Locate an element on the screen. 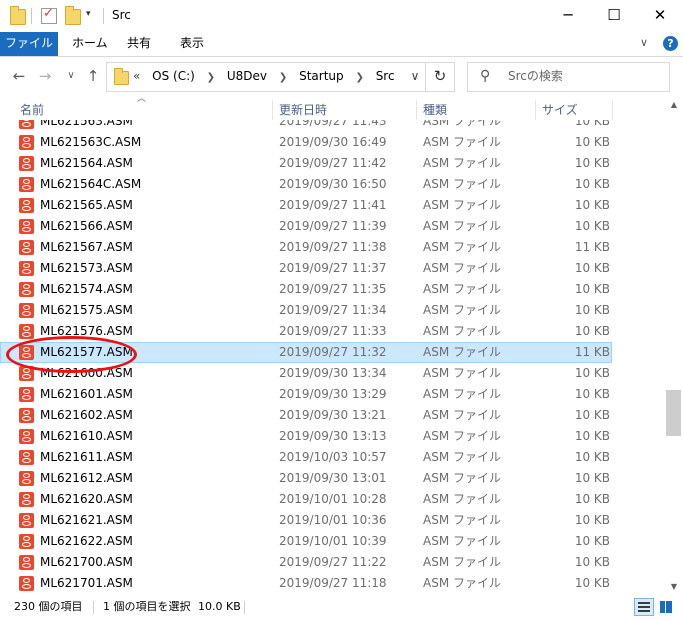  properties-icon is located at coordinates (49, 15).